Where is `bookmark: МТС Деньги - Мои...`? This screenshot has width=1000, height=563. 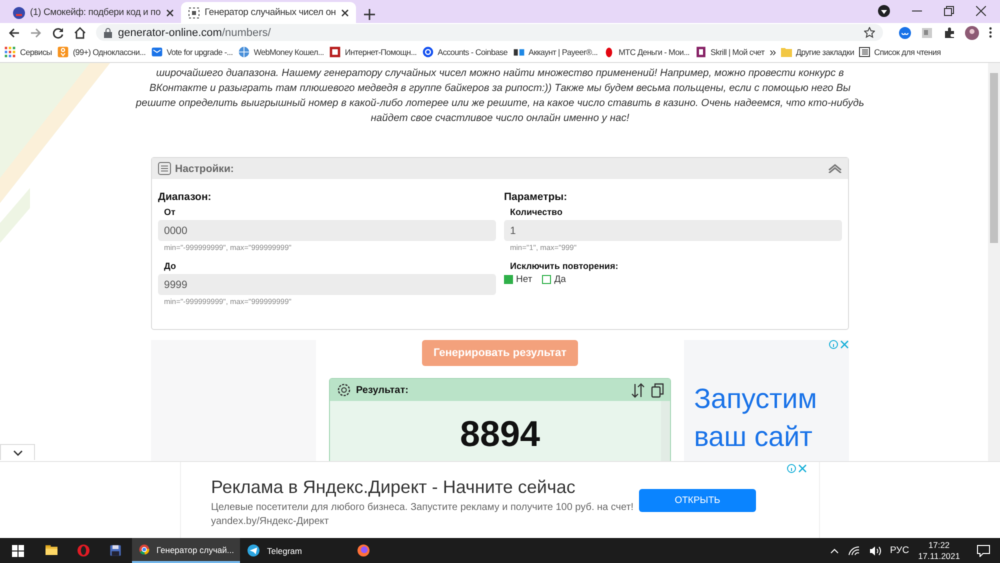
bookmark: МТС Деньги - Мои... is located at coordinates (646, 52).